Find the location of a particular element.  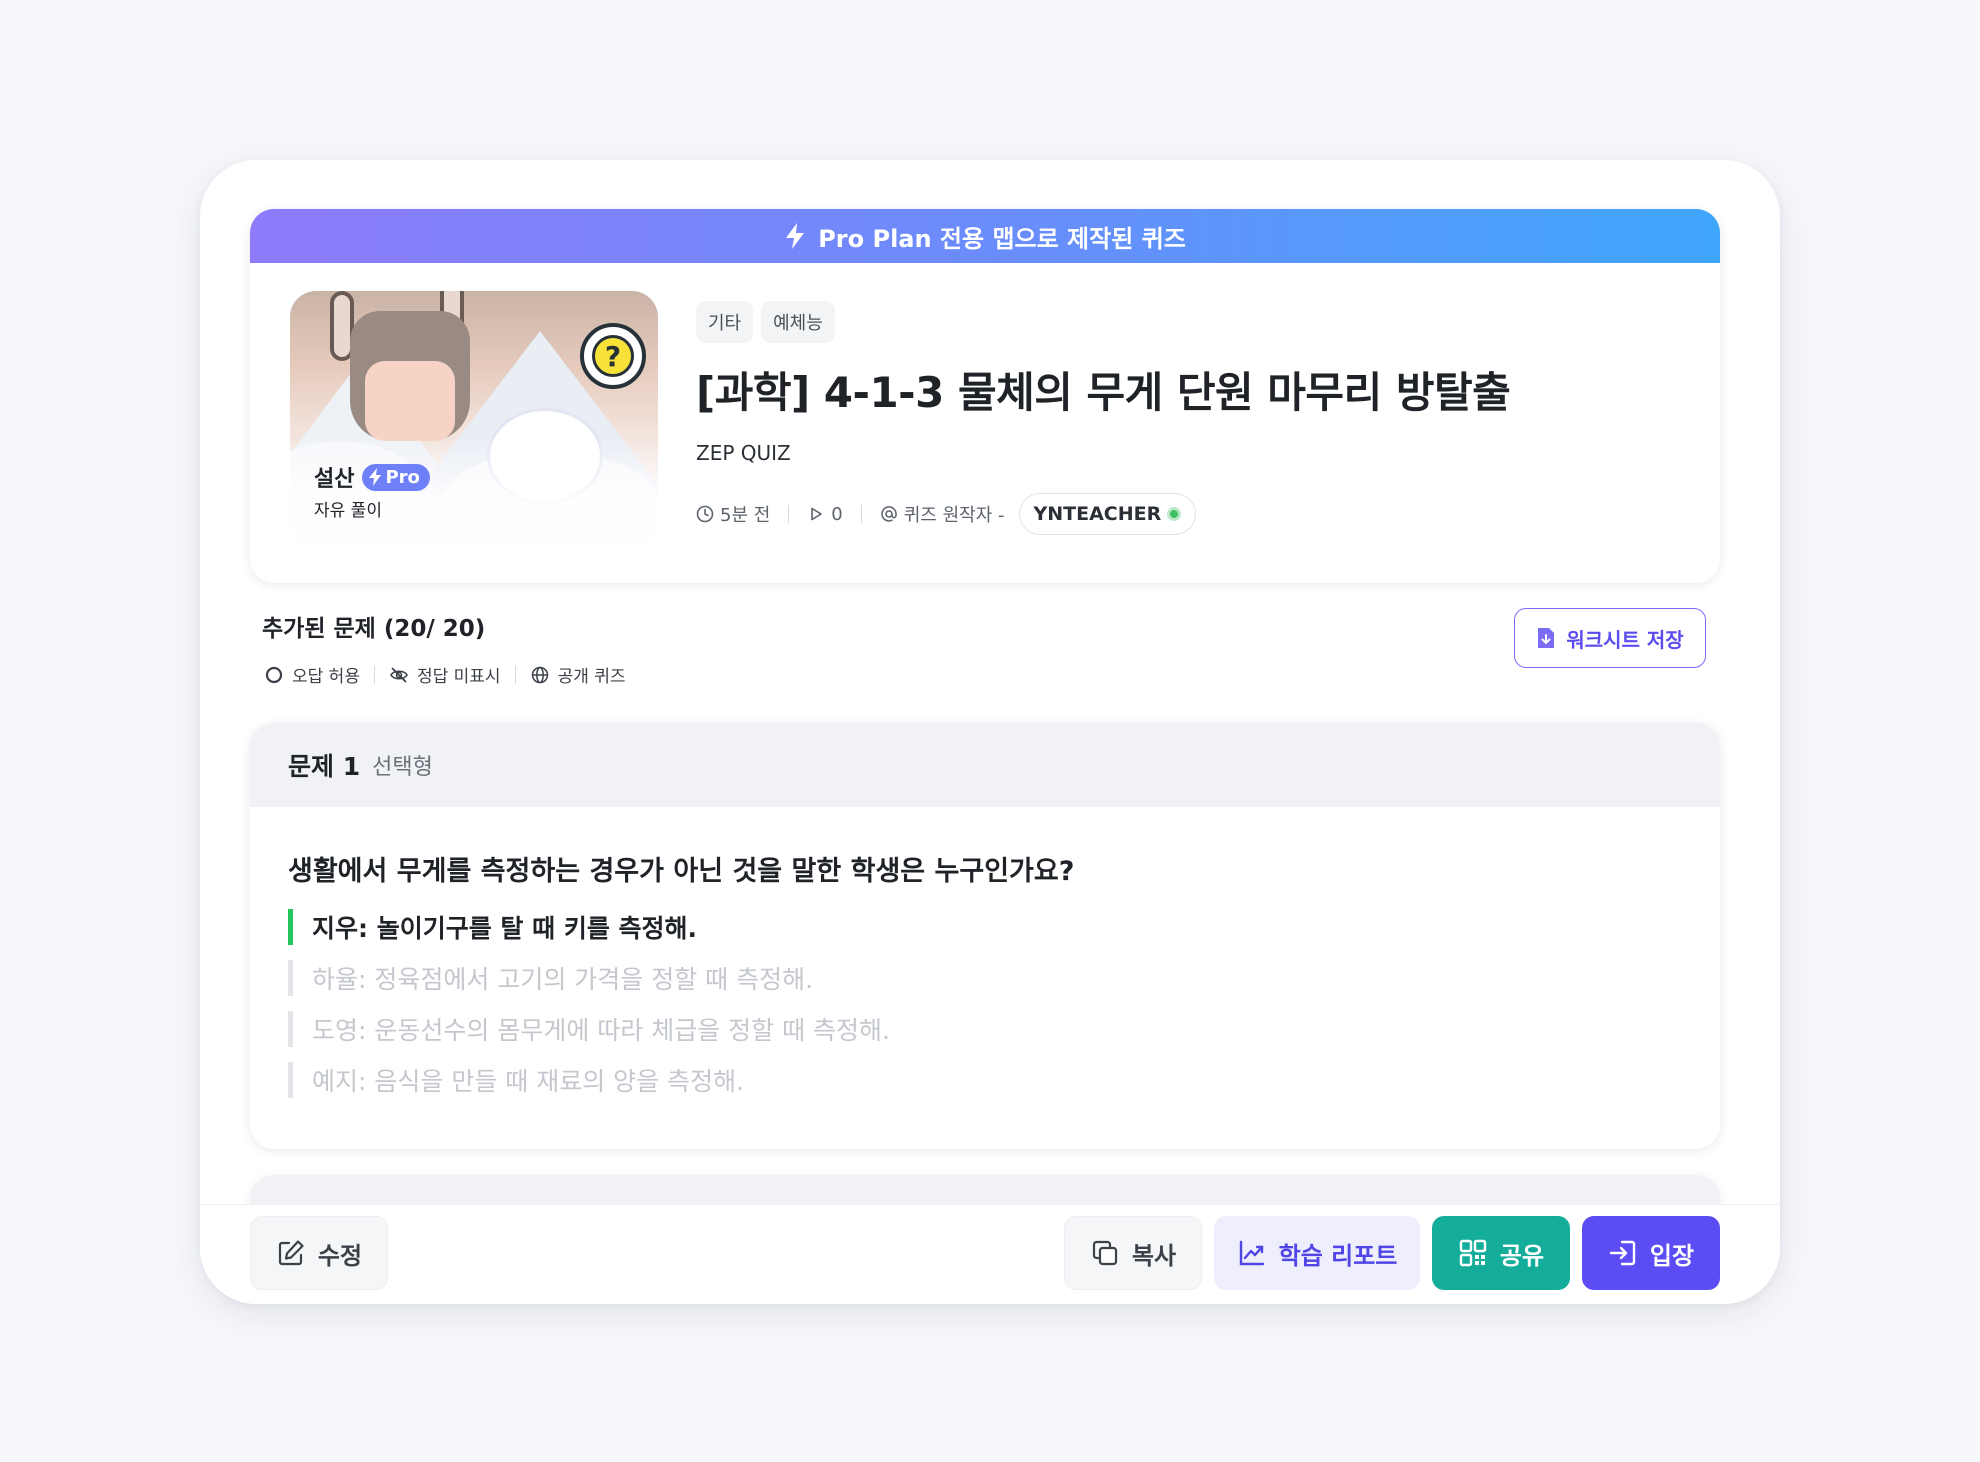

play-count-text: 0 is located at coordinates (837, 514).